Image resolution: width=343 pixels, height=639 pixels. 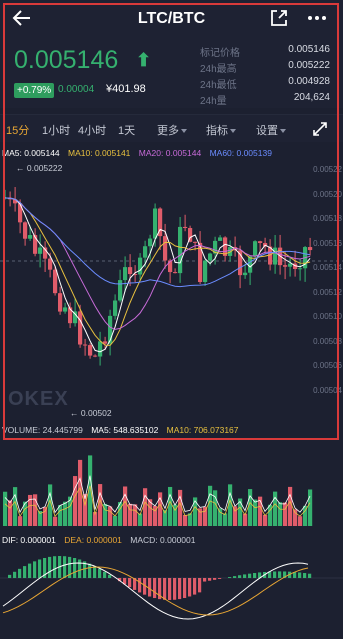 I want to click on interval-tabs: 15分 1小时 4小时 1天 更多 指标 设置, so click(x=171, y=128).